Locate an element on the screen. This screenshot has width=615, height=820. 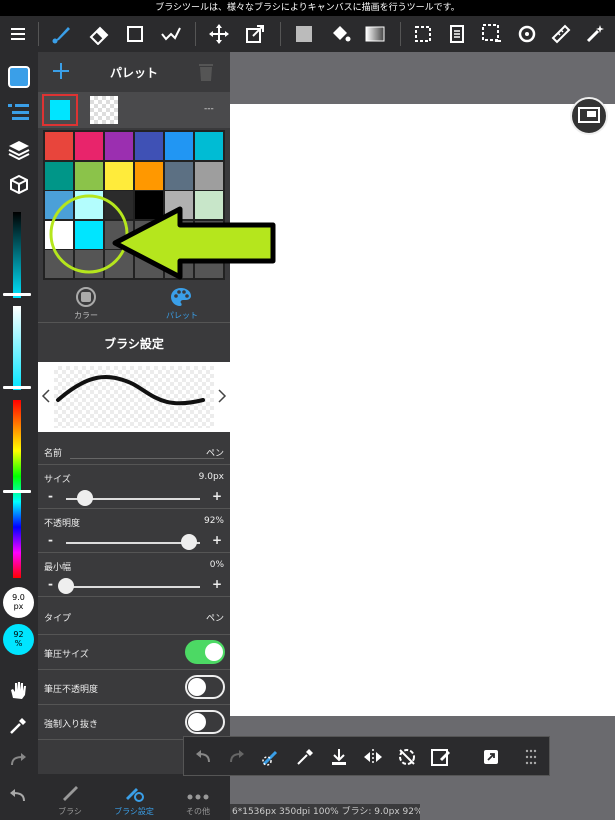
screen-icon is located at coordinates (589, 115).